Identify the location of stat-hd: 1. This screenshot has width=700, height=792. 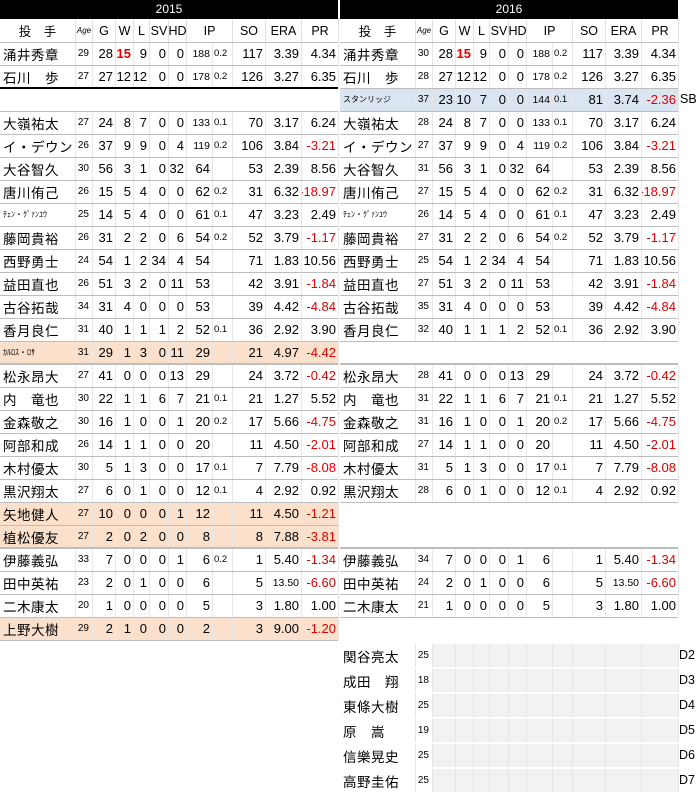
(518, 421).